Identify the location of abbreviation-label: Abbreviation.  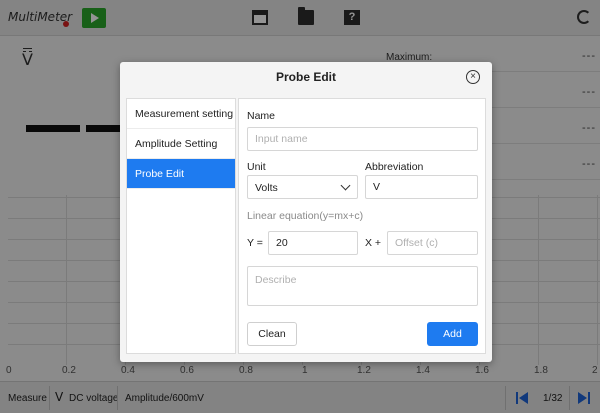
(394, 167).